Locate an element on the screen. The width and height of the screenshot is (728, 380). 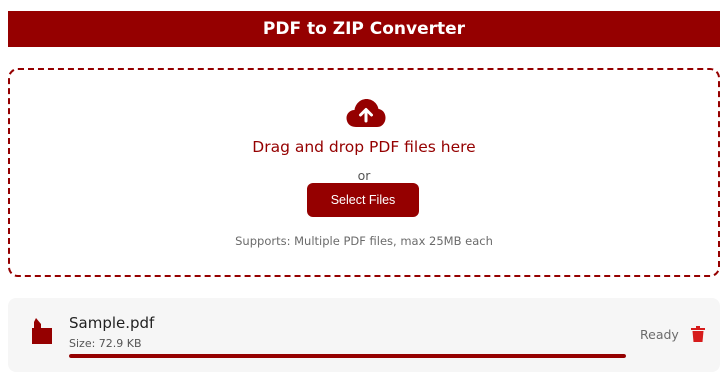
progress-bar is located at coordinates (347, 356).